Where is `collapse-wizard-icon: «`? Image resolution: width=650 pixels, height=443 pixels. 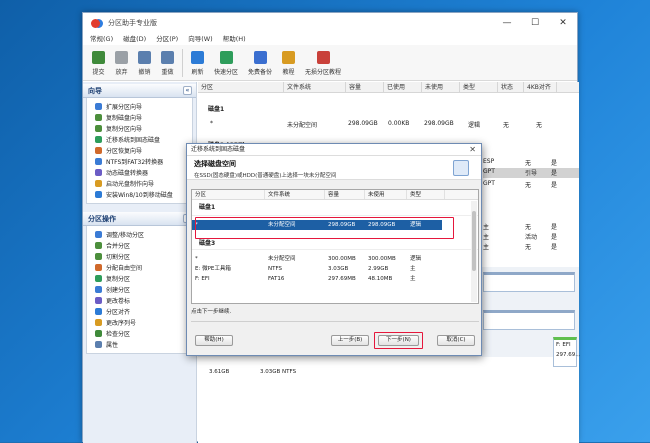
collapse-wizard-icon: « is located at coordinates (187, 90).